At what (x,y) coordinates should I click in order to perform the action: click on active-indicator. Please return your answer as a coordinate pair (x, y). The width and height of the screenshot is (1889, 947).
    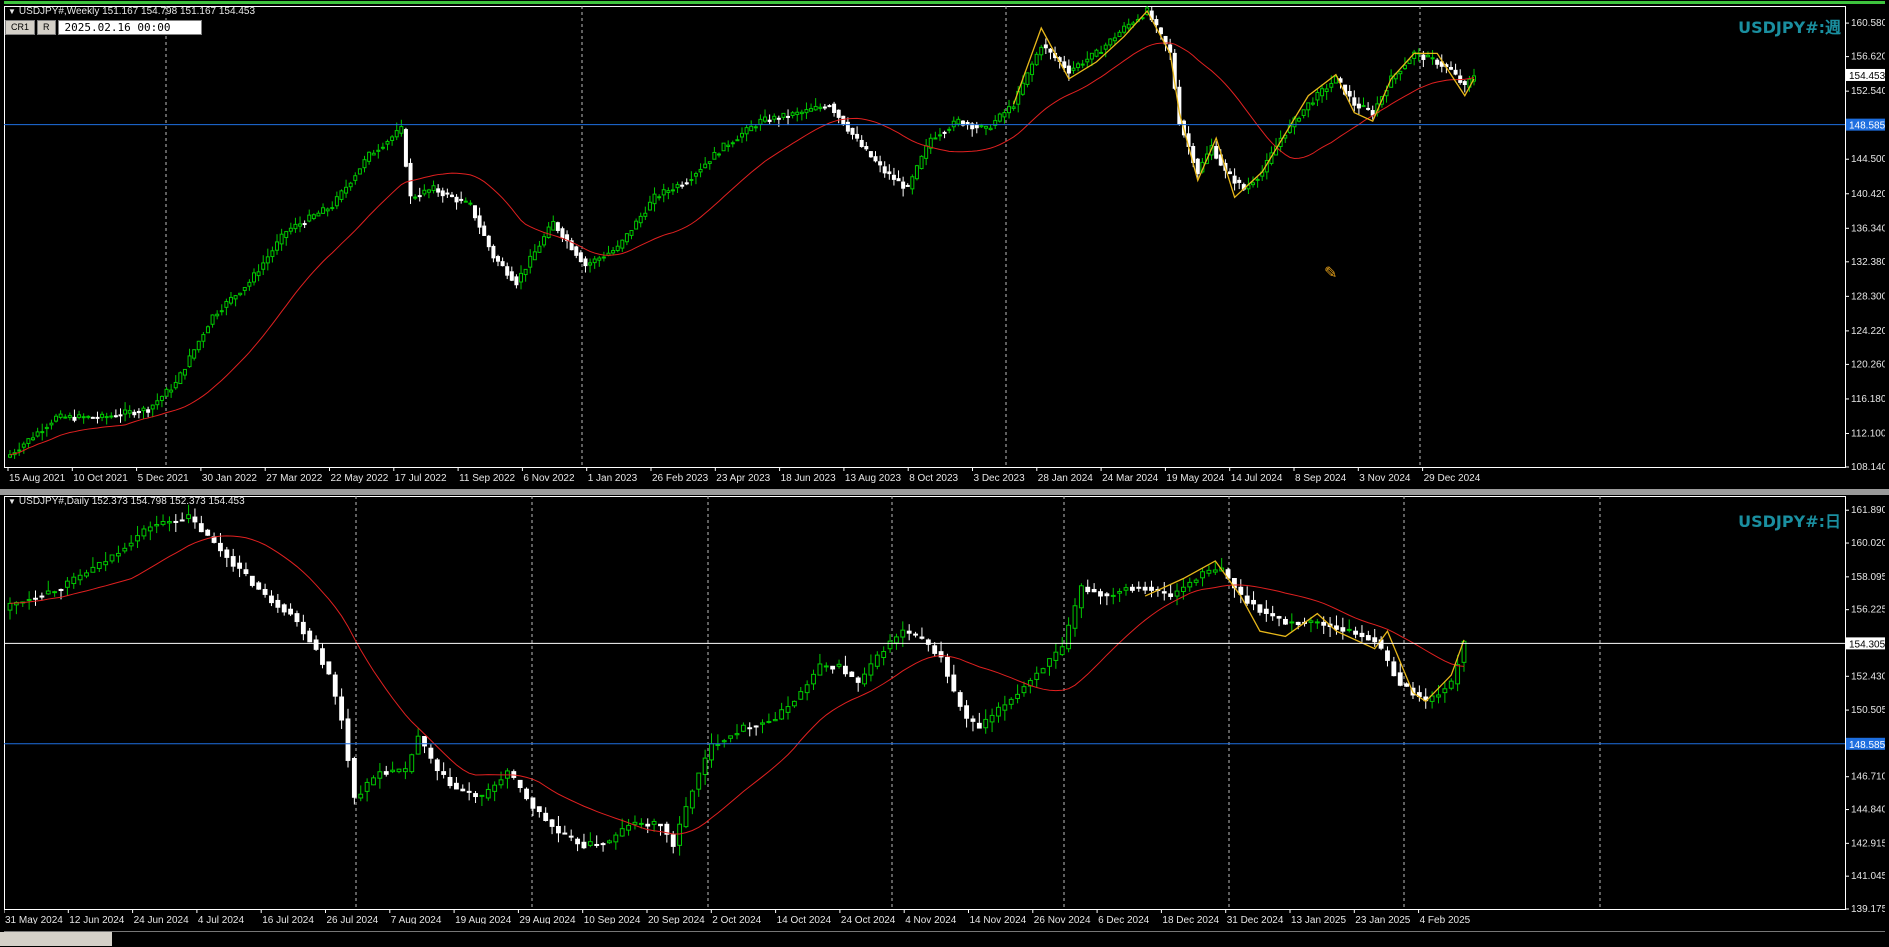
    Looking at the image, I should click on (944, 2).